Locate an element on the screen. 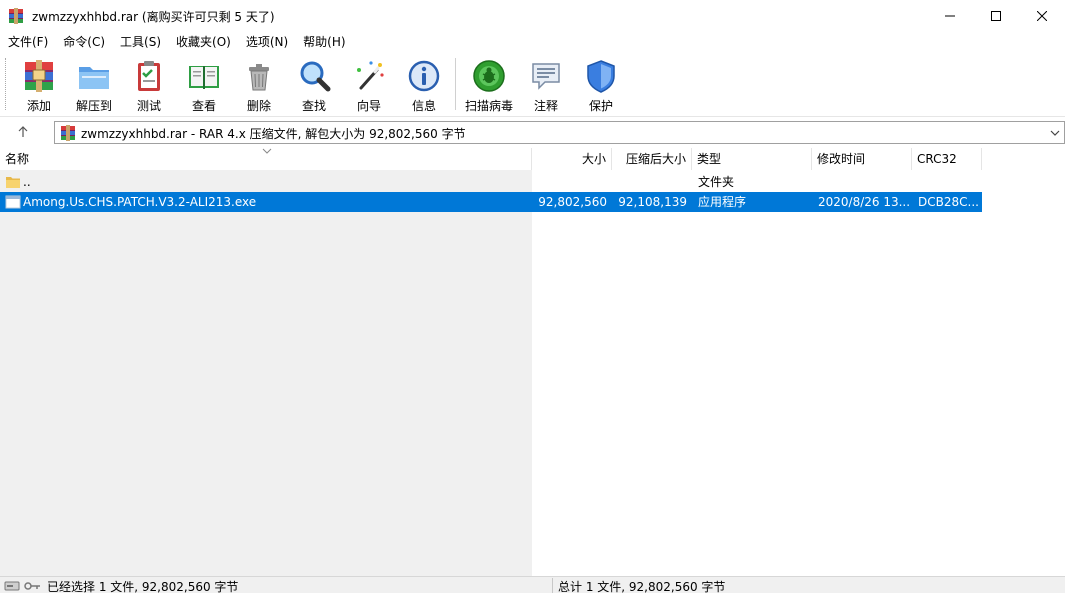  view-label: 查看 is located at coordinates (203, 106).